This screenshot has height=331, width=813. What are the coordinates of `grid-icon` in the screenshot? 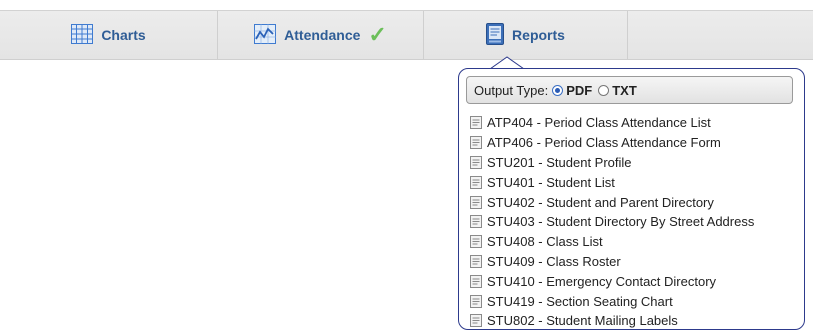 It's located at (82, 35).